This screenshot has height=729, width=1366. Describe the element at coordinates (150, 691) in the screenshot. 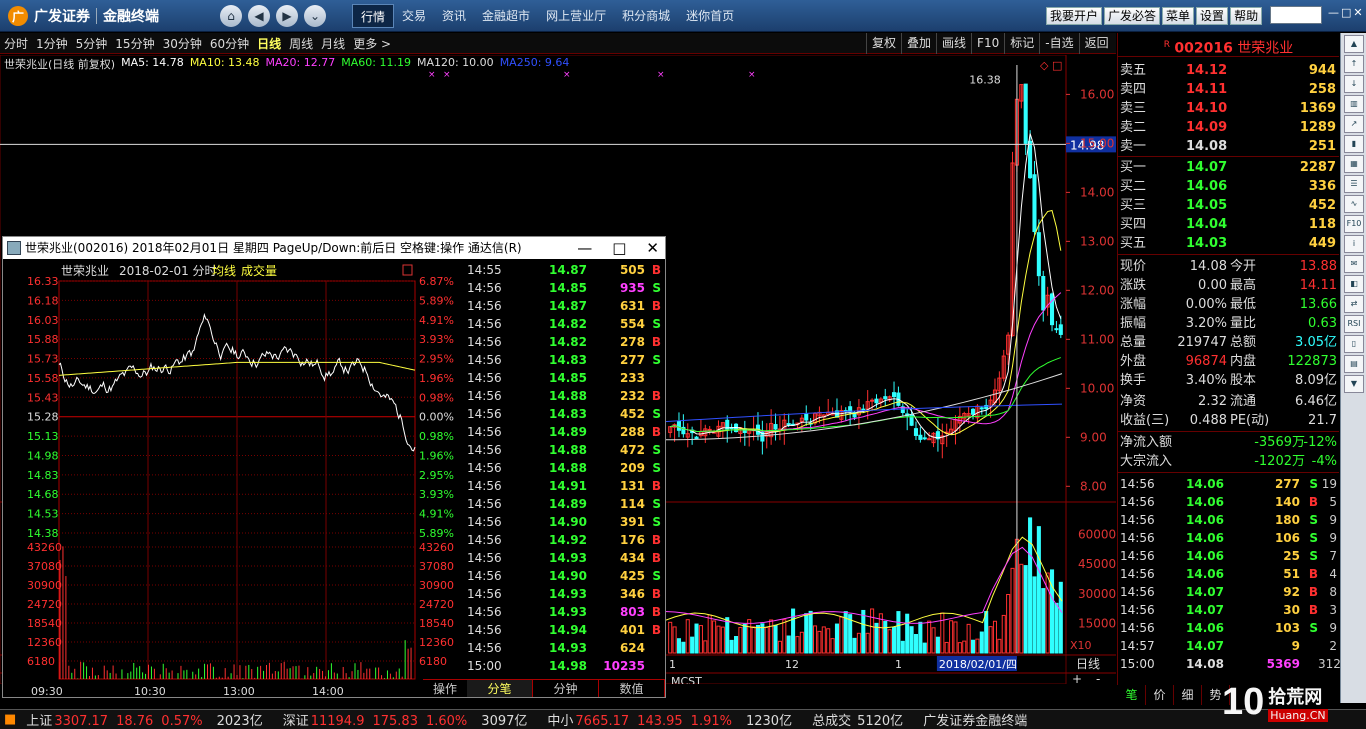

I see `intraday-time-label: 10:30` at that location.